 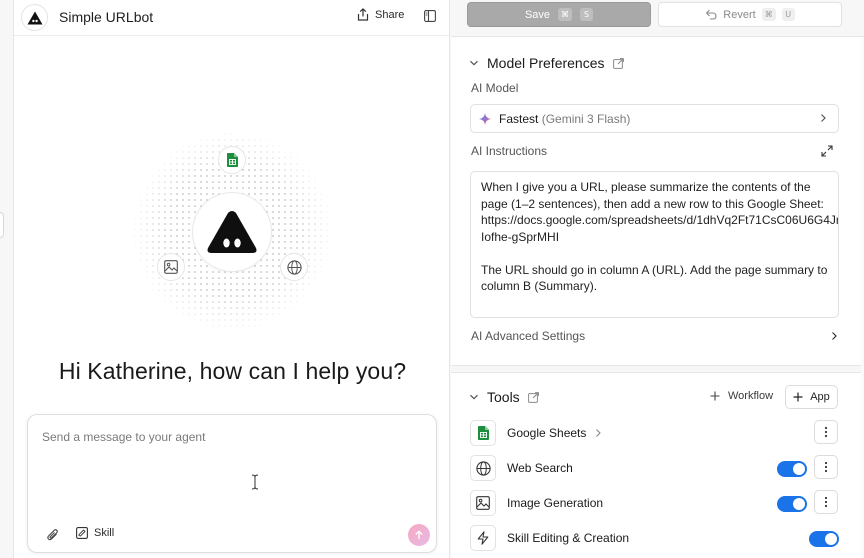 I want to click on add-workflow-button: Workflow, so click(x=741, y=396).